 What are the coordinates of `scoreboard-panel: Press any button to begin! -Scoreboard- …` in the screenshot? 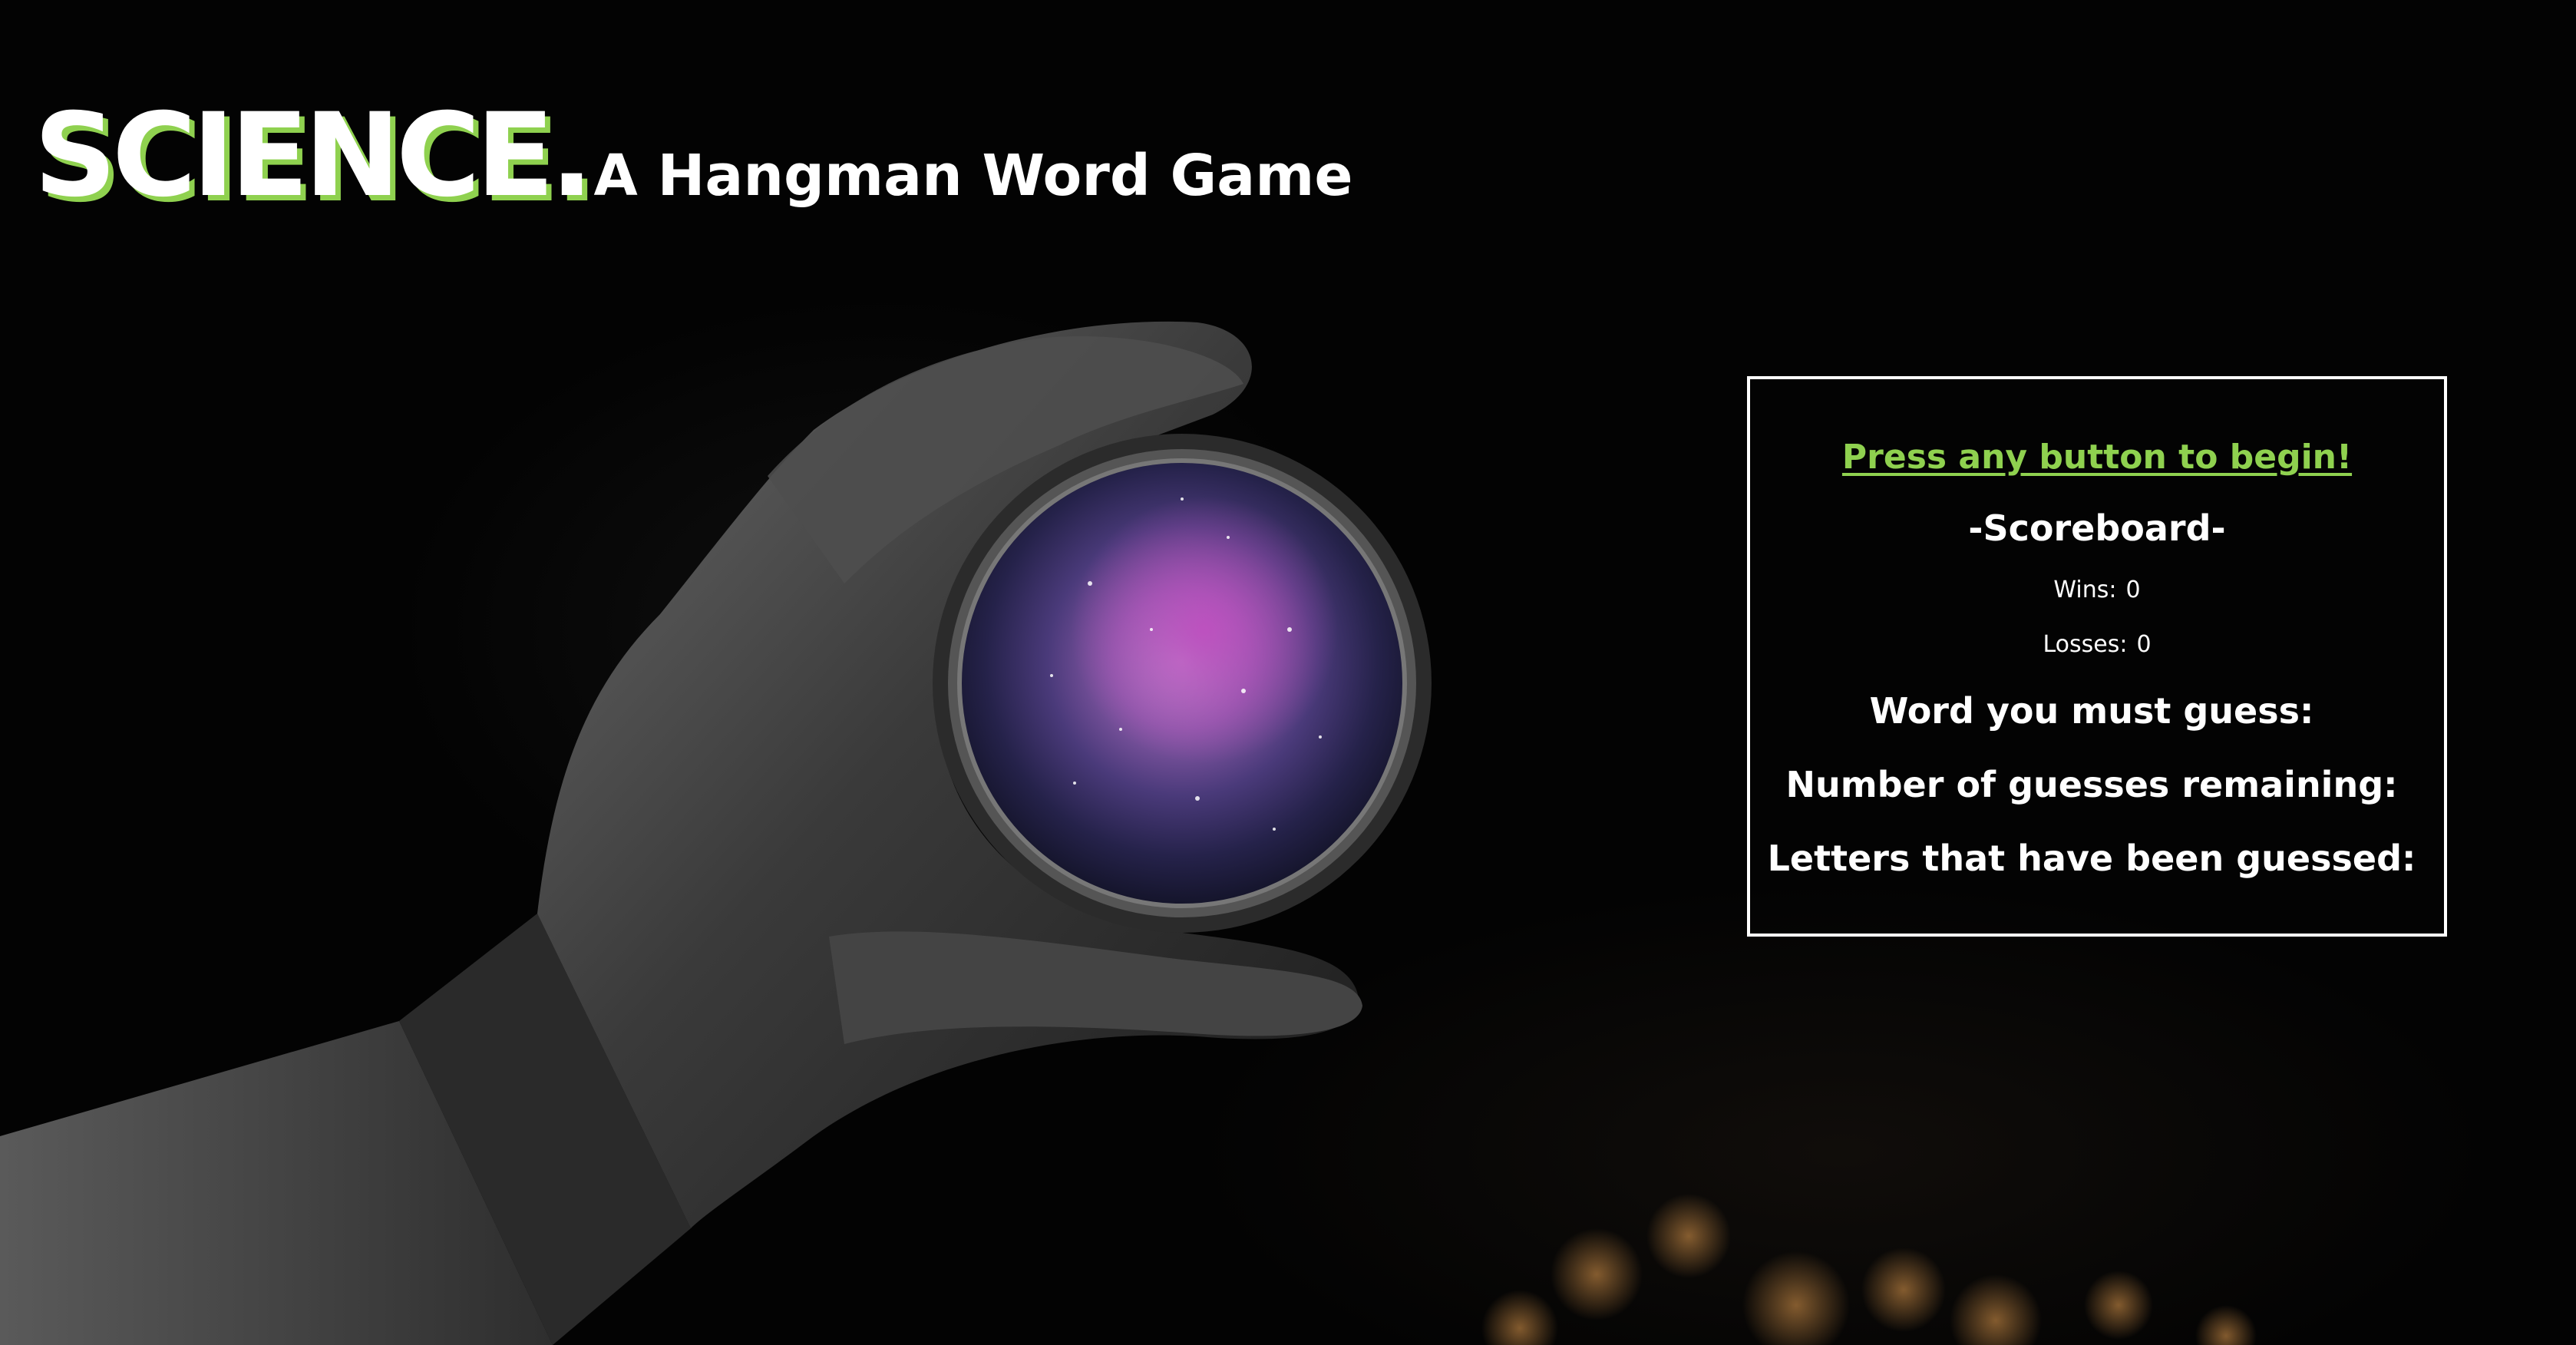 It's located at (2097, 656).